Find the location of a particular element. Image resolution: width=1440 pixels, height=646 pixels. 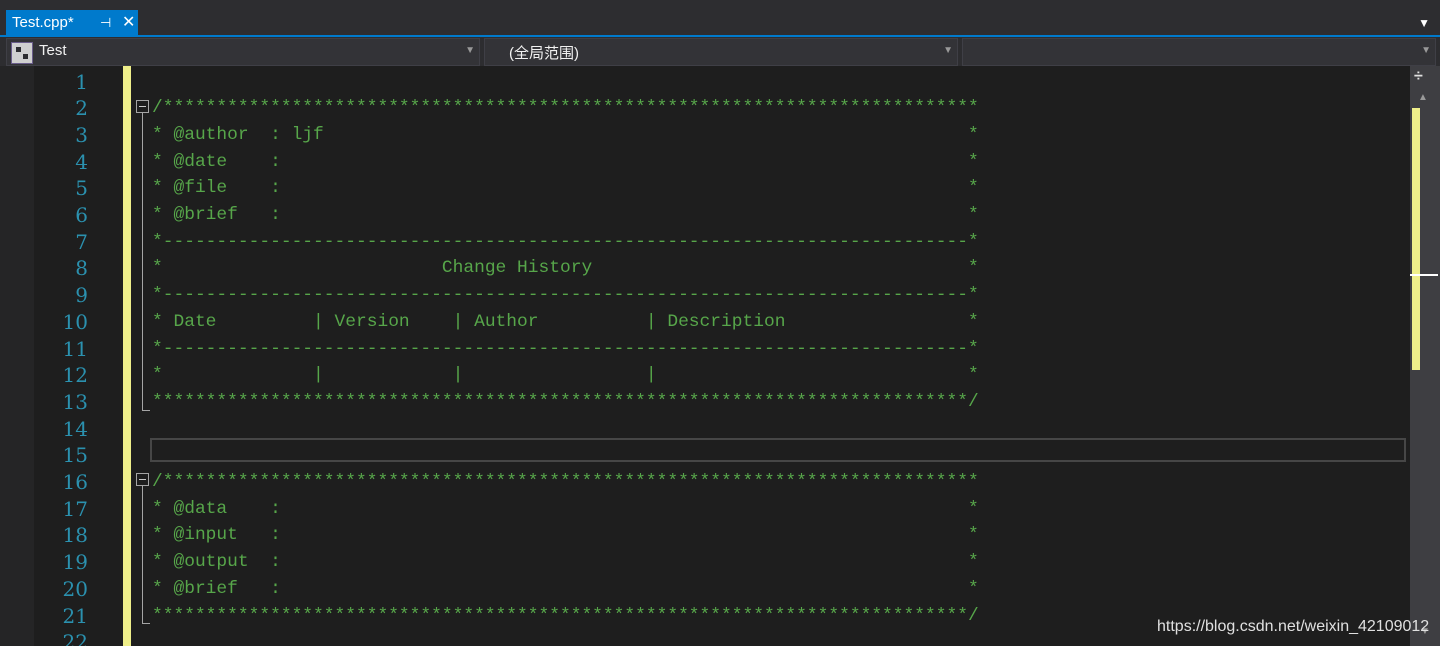

code-line: * @data : * is located at coordinates (565, 509).